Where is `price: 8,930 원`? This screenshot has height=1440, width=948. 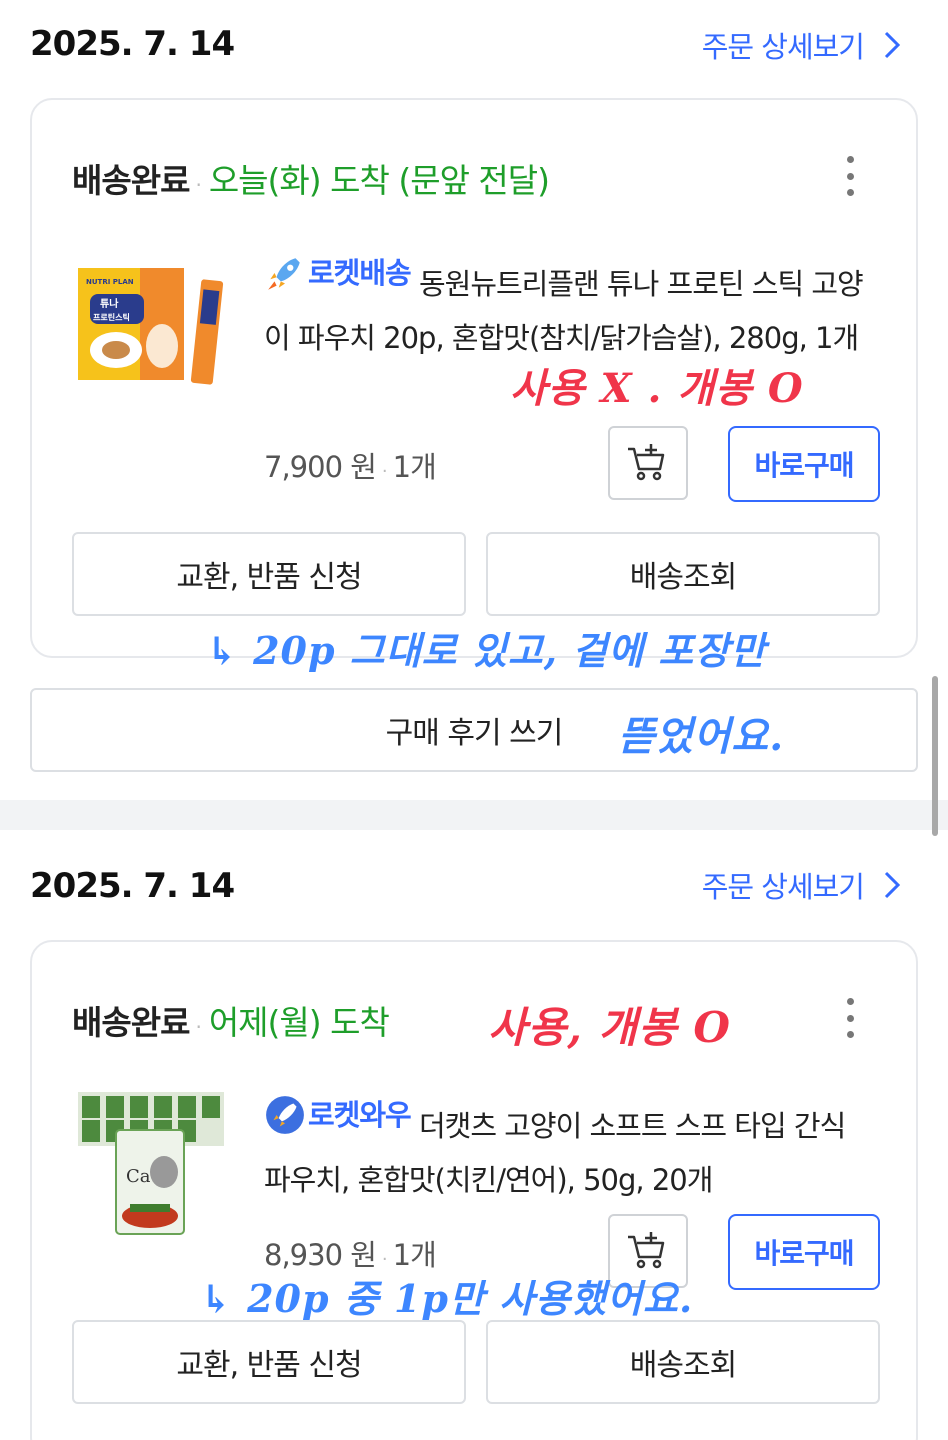 price: 8,930 원 is located at coordinates (320, 1255).